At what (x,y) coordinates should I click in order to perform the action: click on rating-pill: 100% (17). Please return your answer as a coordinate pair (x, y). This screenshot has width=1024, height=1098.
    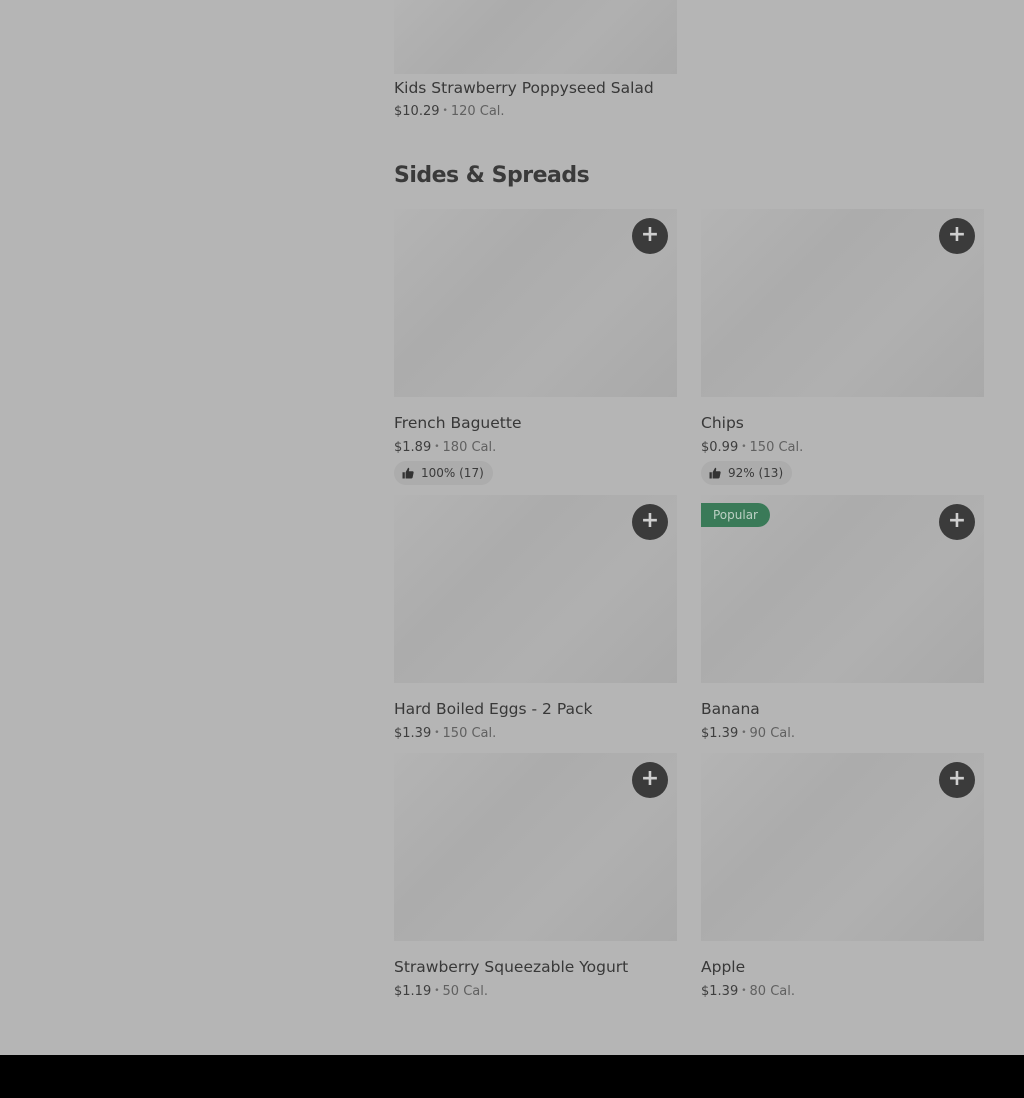
    Looking at the image, I should click on (443, 473).